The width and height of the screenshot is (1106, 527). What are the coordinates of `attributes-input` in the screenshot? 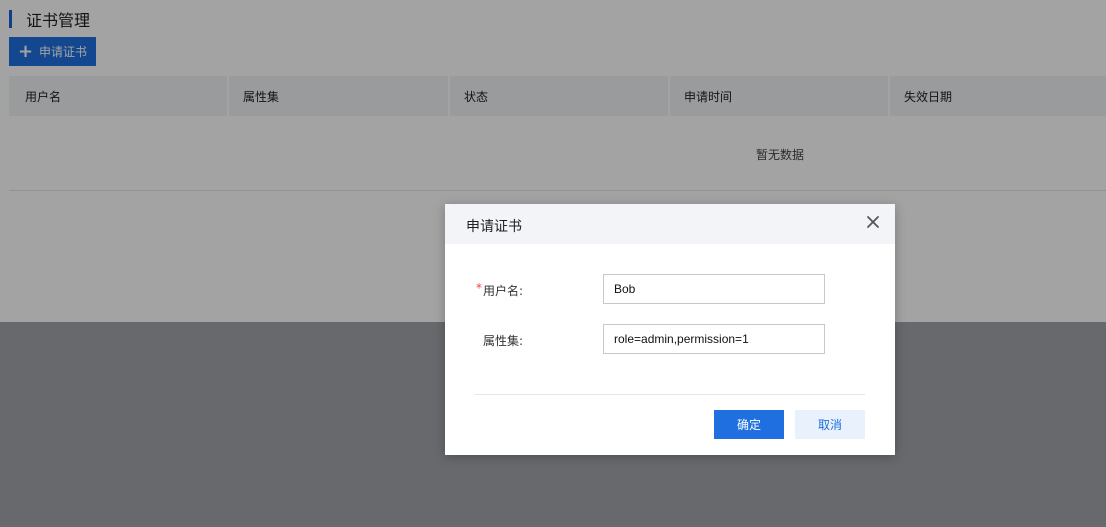 It's located at (714, 339).